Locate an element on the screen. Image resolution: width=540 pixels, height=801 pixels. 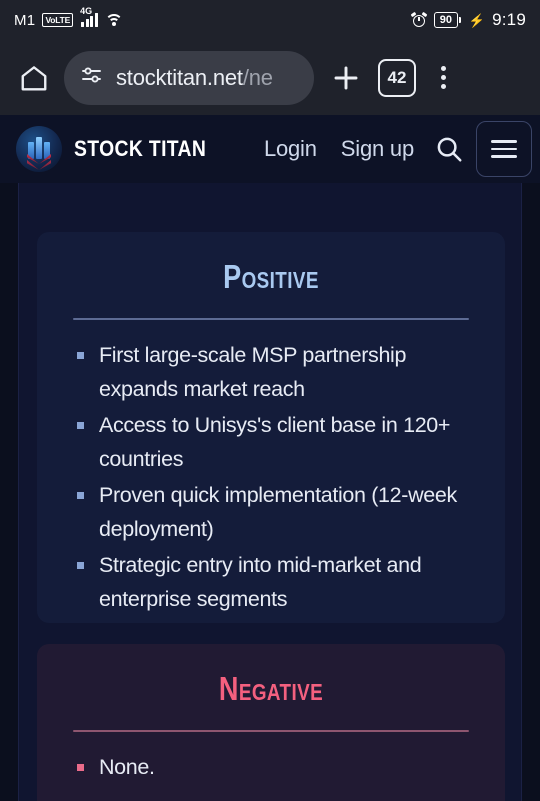
new-tab-button is located at coordinates (346, 78).